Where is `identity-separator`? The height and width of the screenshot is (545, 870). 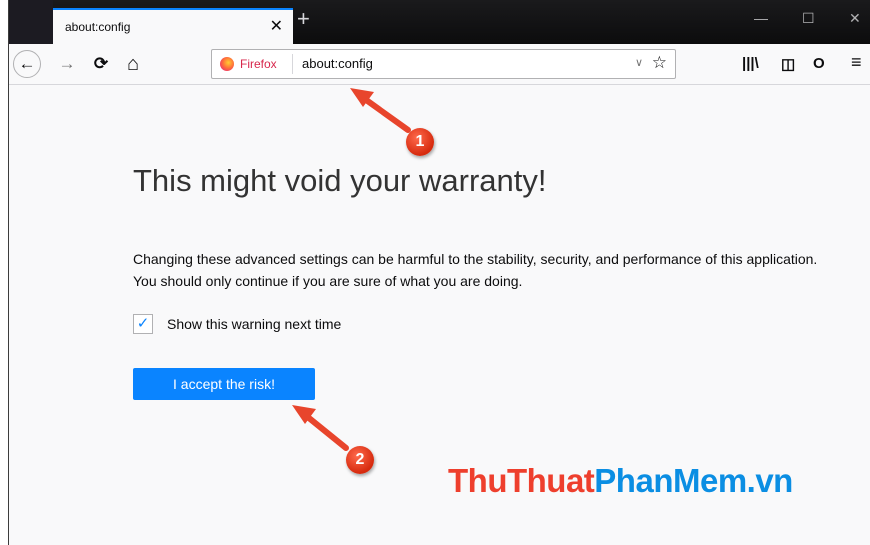
identity-separator is located at coordinates (292, 64).